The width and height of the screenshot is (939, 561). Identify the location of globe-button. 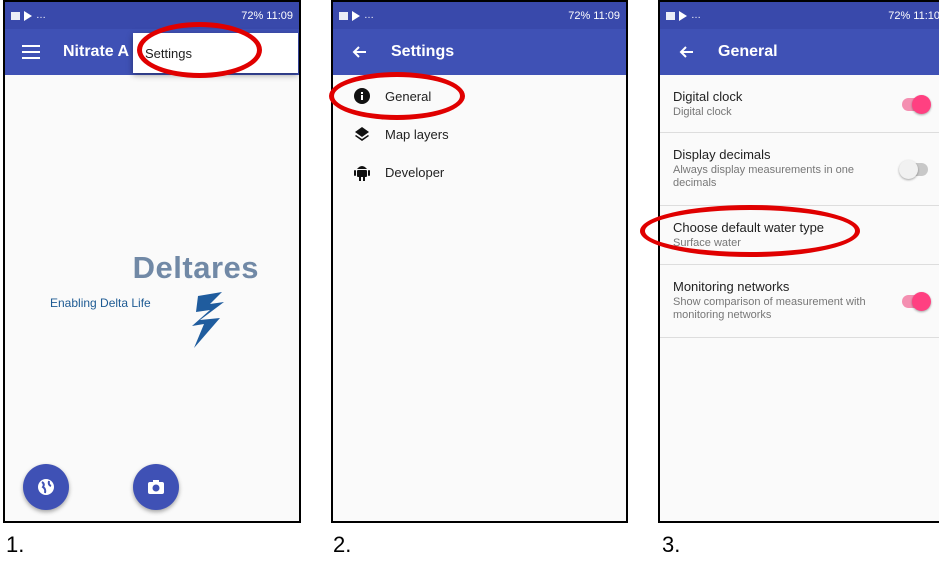
(46, 487).